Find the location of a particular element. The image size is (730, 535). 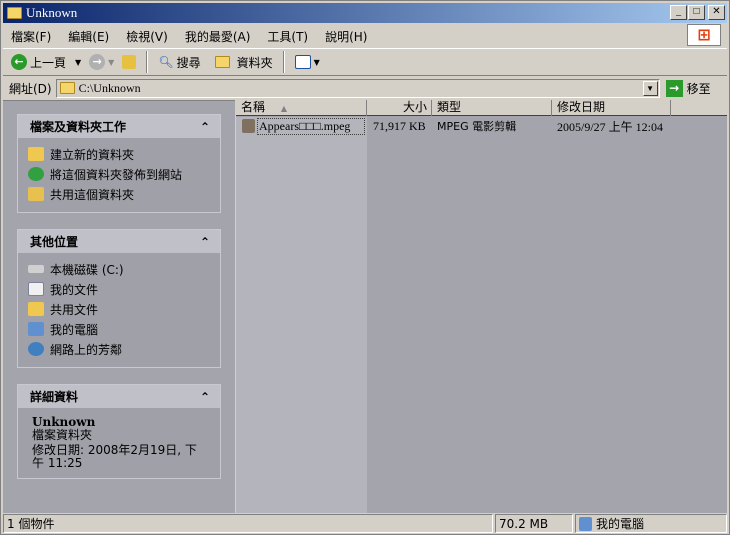

toolbar: ← 上一頁 ▼ → ▼ 🔍︎ 搜尋 資料夾 ▼ is located at coordinates (365, 62).